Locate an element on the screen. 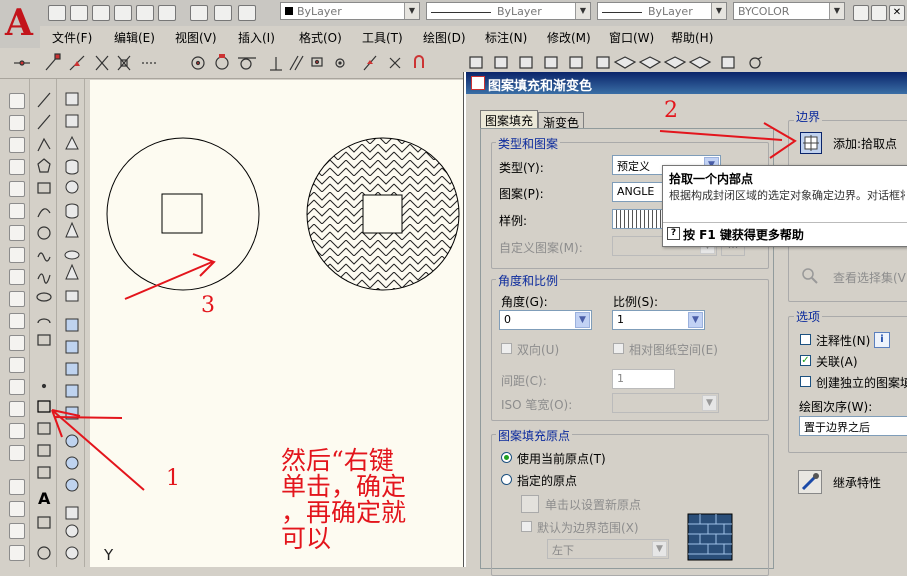  note-line-2: 单击，确定 is located at coordinates (344, 486).